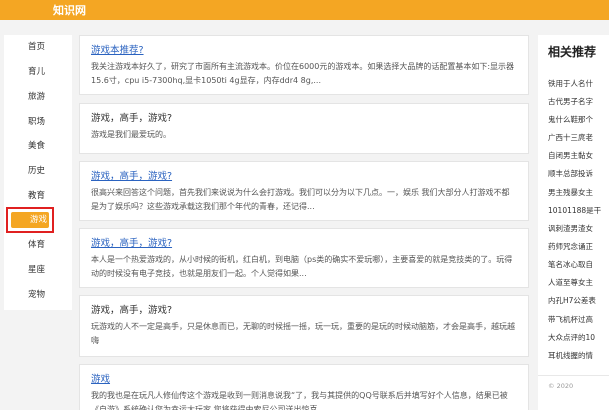 The width and height of the screenshot is (609, 410). I want to click on sidebar-item-label: 宠物, so click(37, 295).